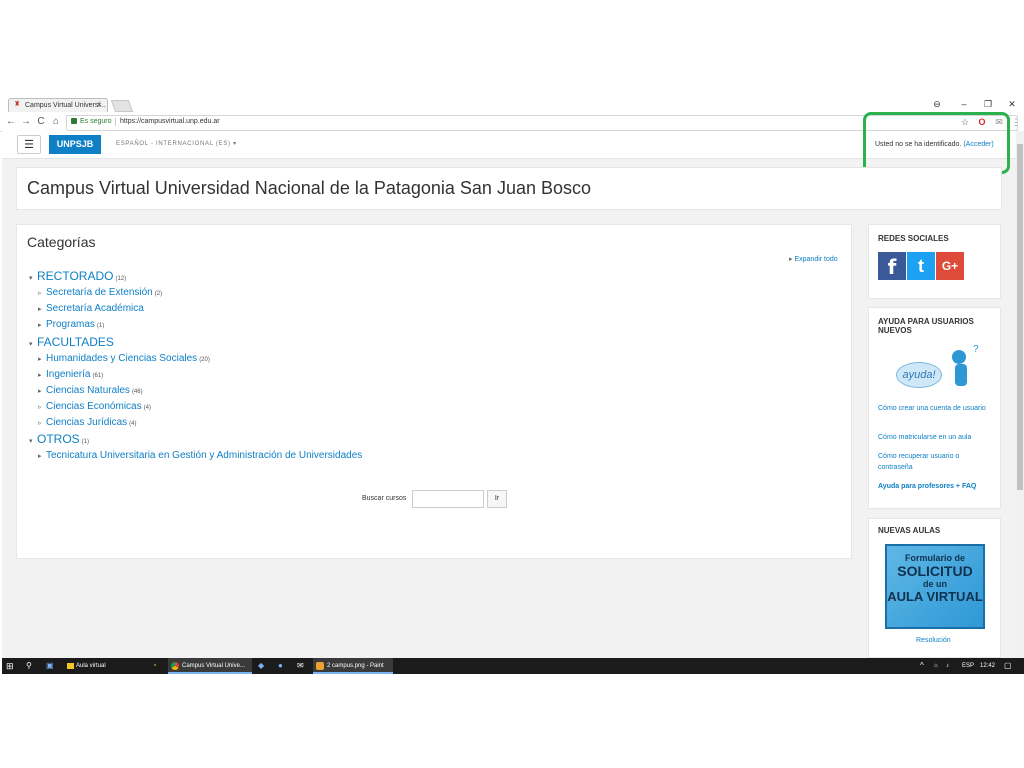 This screenshot has height=768, width=1024. What do you see at coordinates (300, 666) in the screenshot?
I see `mail-icon: ✉` at bounding box center [300, 666].